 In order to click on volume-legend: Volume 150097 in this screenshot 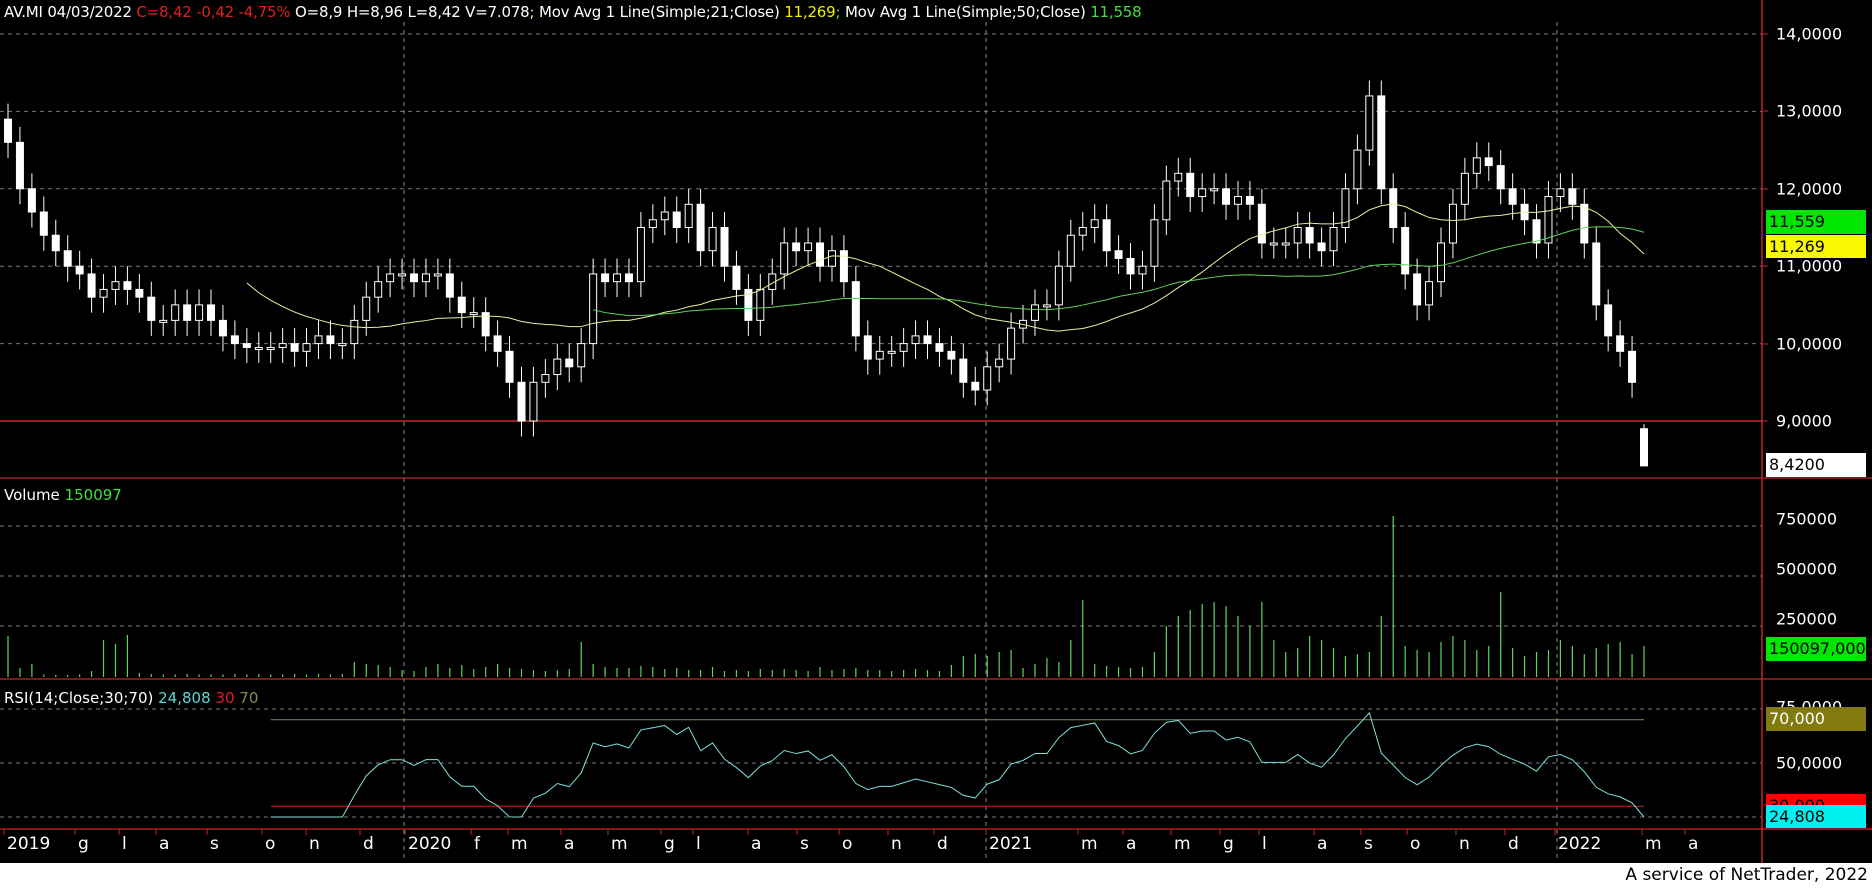, I will do `click(63, 495)`.